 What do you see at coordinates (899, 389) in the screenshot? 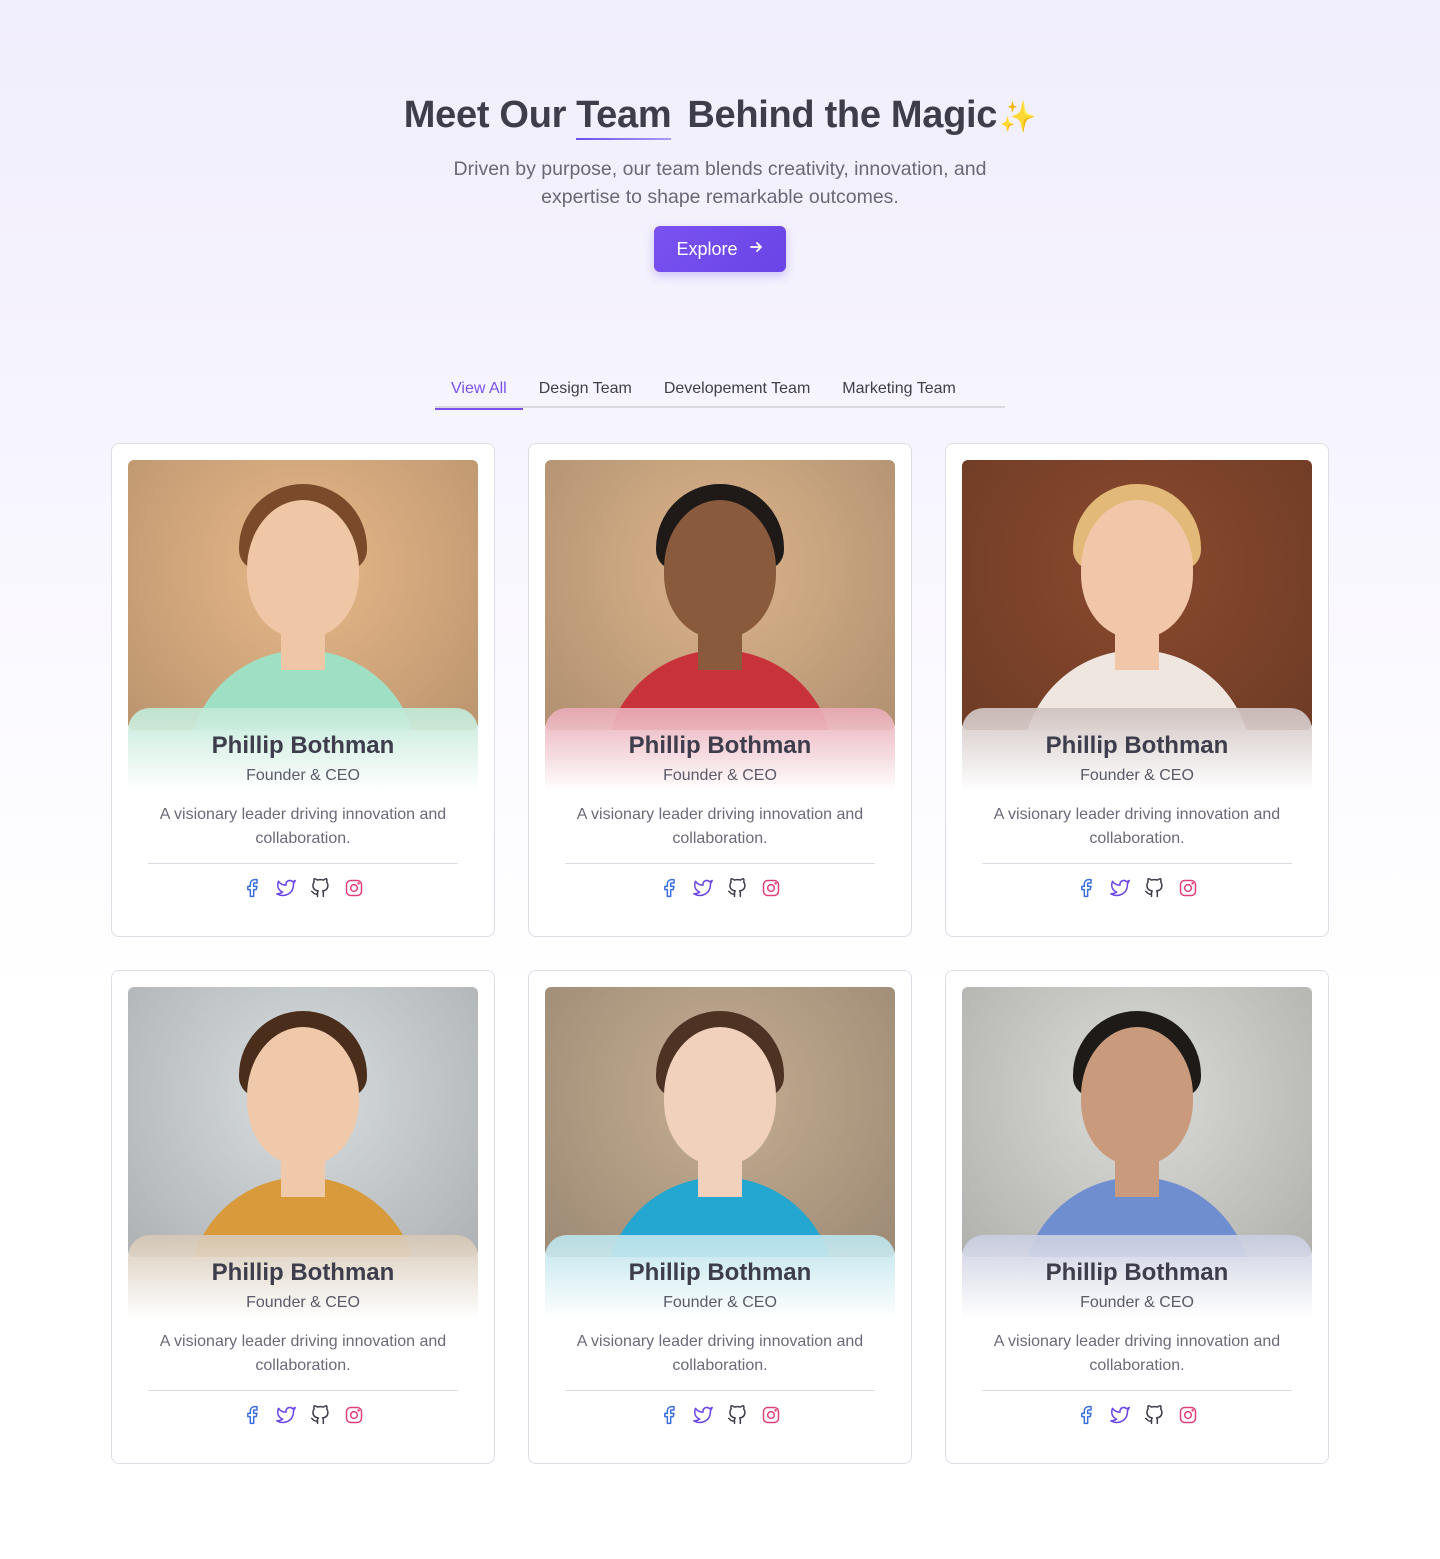
I see `tab-marketing-team: Marketing Team` at bounding box center [899, 389].